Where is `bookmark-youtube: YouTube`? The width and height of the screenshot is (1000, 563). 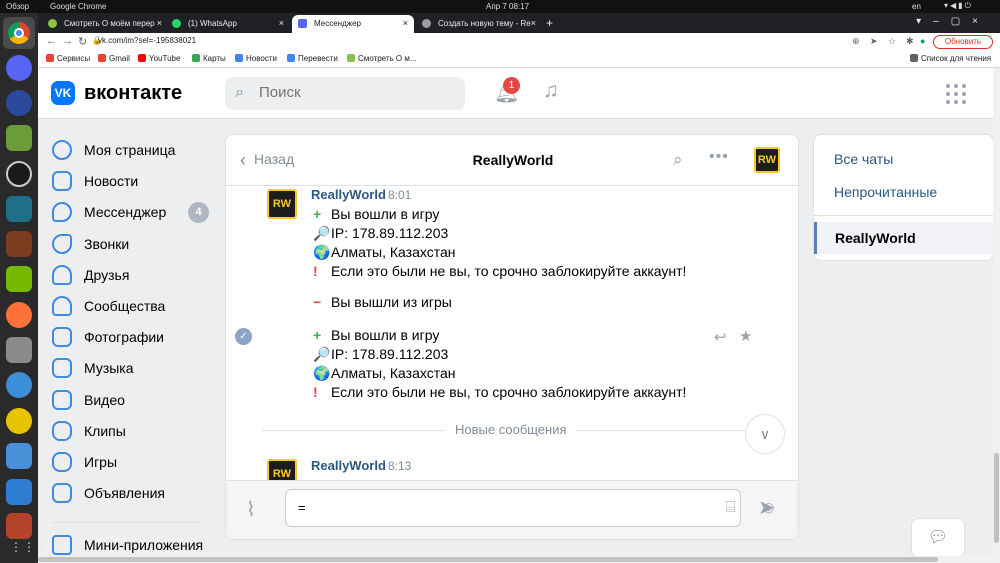 bookmark-youtube: YouTube is located at coordinates (159, 58).